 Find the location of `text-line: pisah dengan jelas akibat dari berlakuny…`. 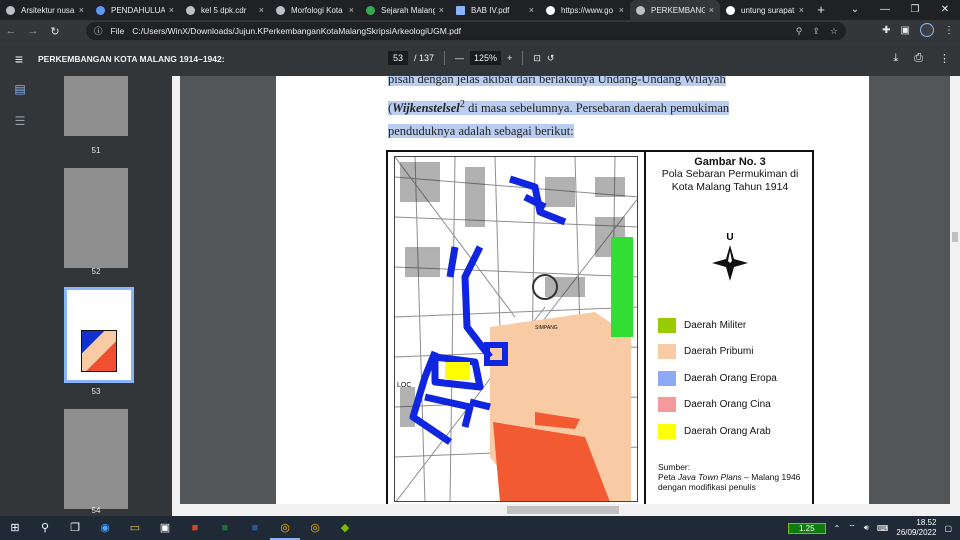

text-line: pisah dengan jelas akibat dari berlakuny… is located at coordinates (587, 84).